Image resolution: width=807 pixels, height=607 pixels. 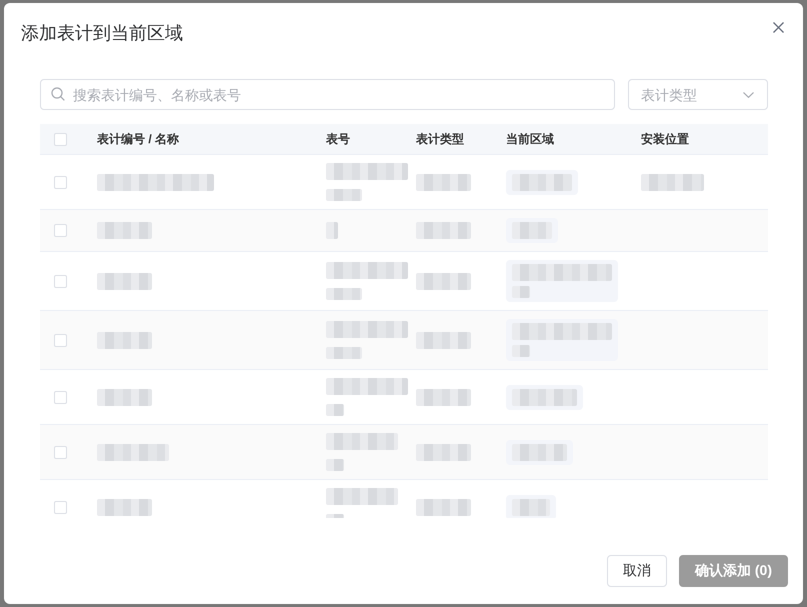 What do you see at coordinates (665, 139) in the screenshot?
I see `column-header: 安装位置` at bounding box center [665, 139].